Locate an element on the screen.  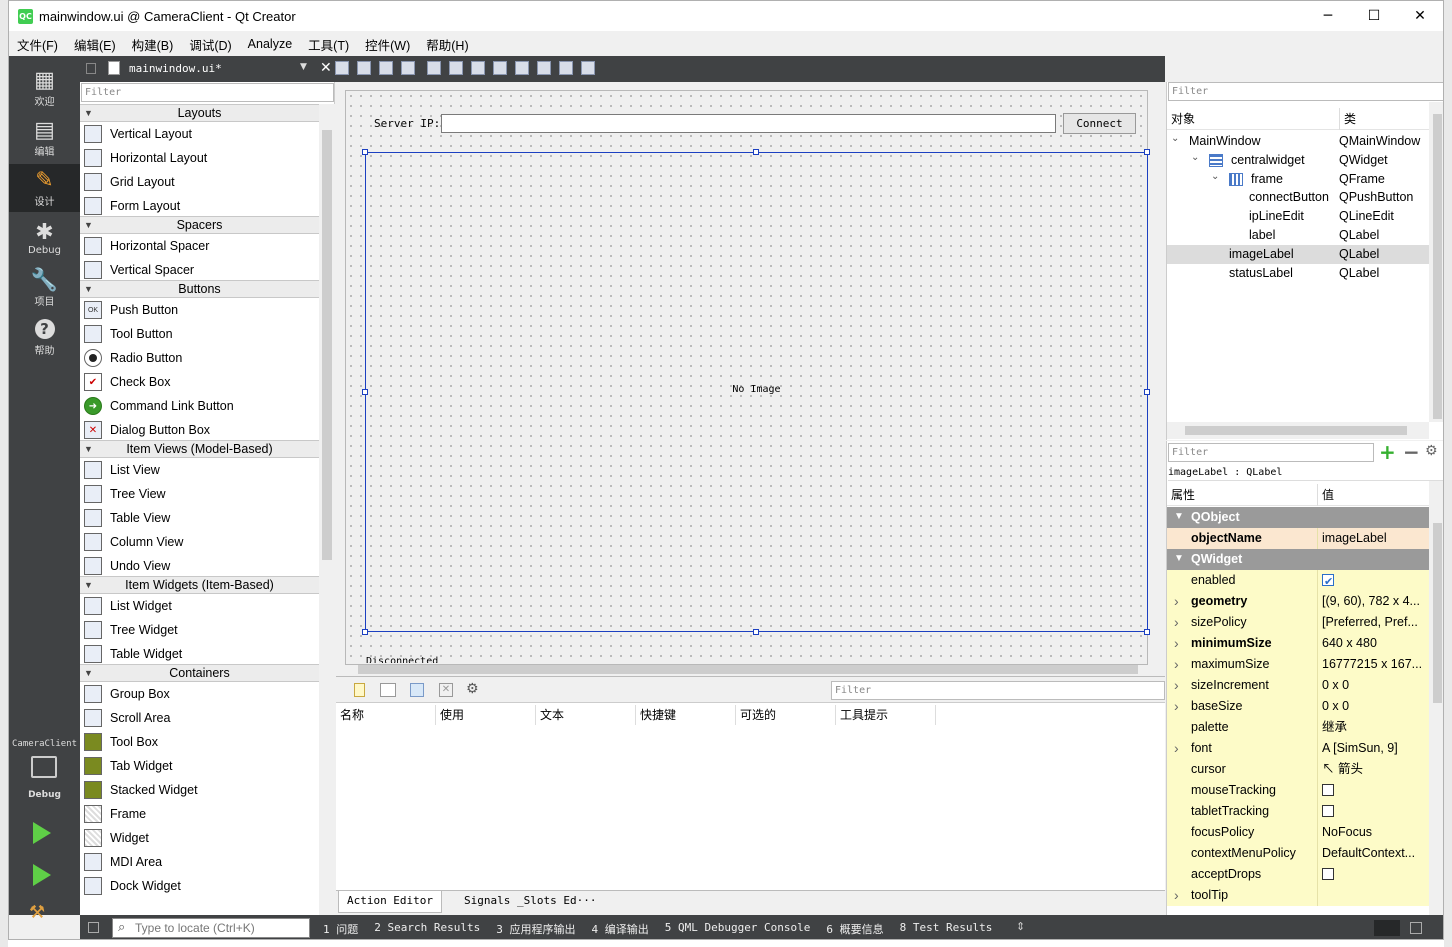
new-action-icon is located at coordinates (359, 690).